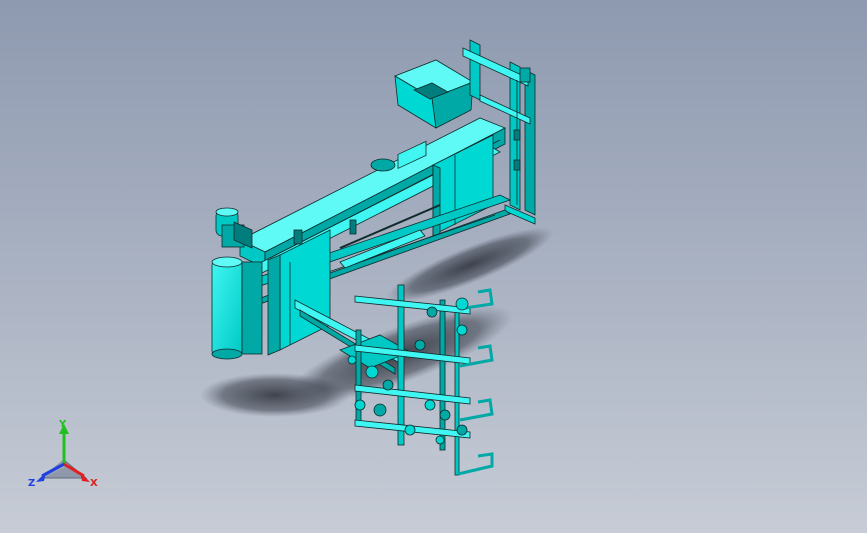  Describe the element at coordinates (63, 454) in the screenshot. I see `axis-triad: Y X Z` at that location.